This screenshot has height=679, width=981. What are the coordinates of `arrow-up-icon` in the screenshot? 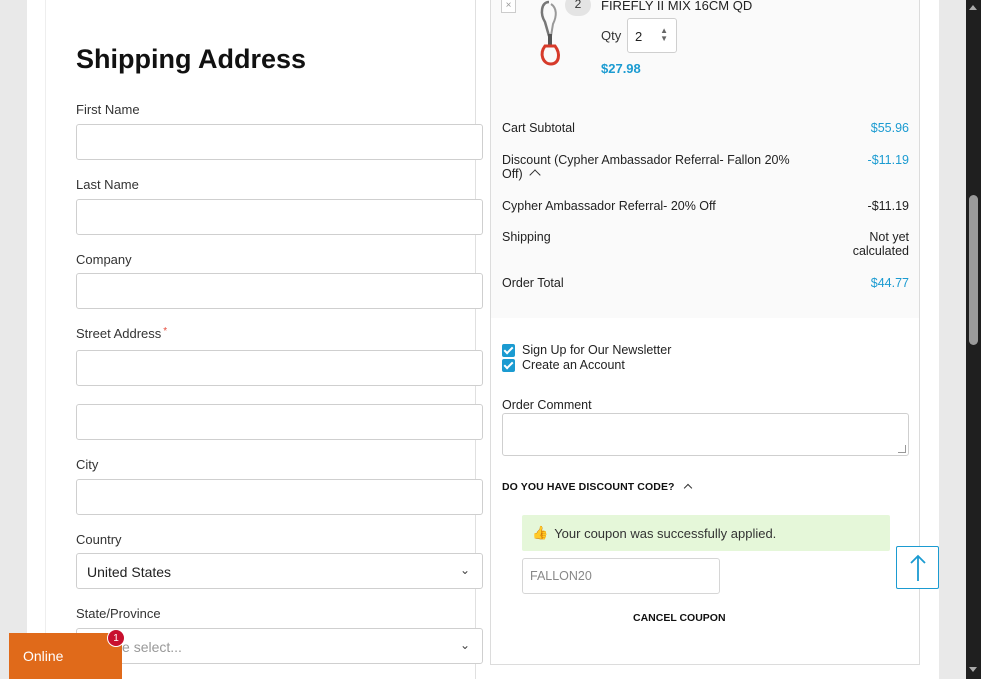 It's located at (917, 567).